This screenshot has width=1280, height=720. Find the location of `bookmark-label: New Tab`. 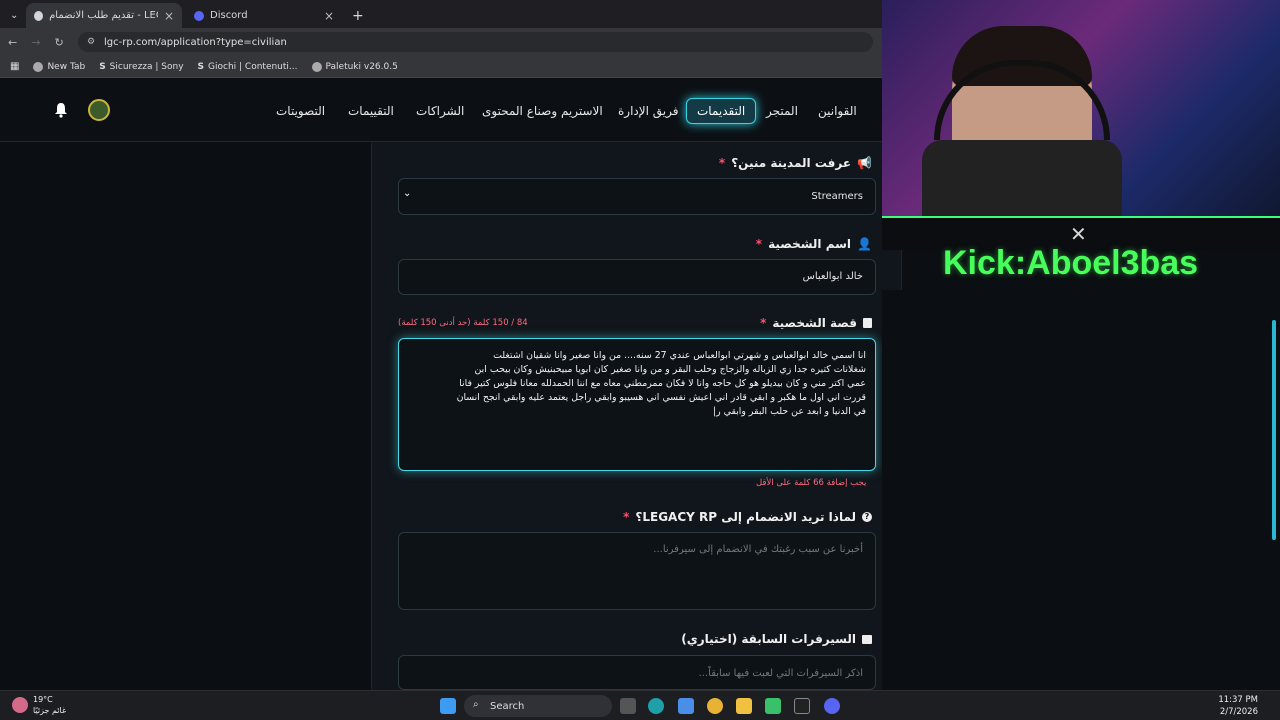

bookmark-label: New Tab is located at coordinates (66, 66).